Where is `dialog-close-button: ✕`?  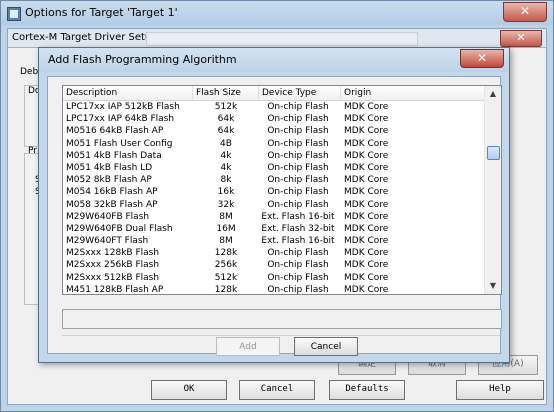
dialog-close-button: ✕ is located at coordinates (482, 58).